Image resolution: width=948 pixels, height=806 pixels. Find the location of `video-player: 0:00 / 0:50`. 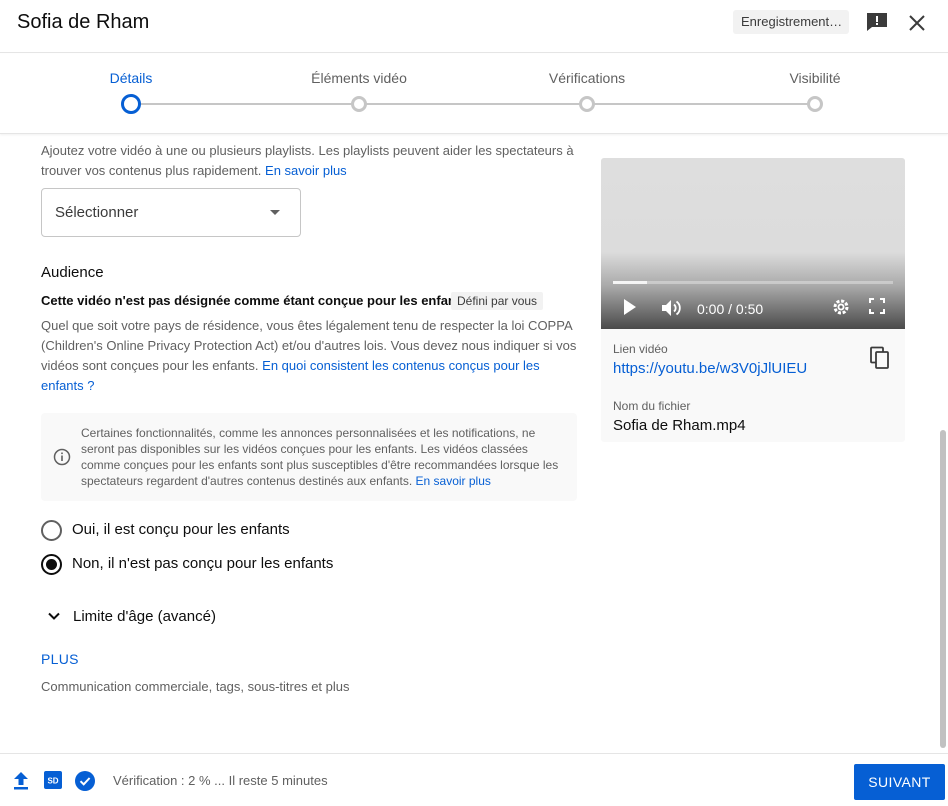

video-player: 0:00 / 0:50 is located at coordinates (753, 243).